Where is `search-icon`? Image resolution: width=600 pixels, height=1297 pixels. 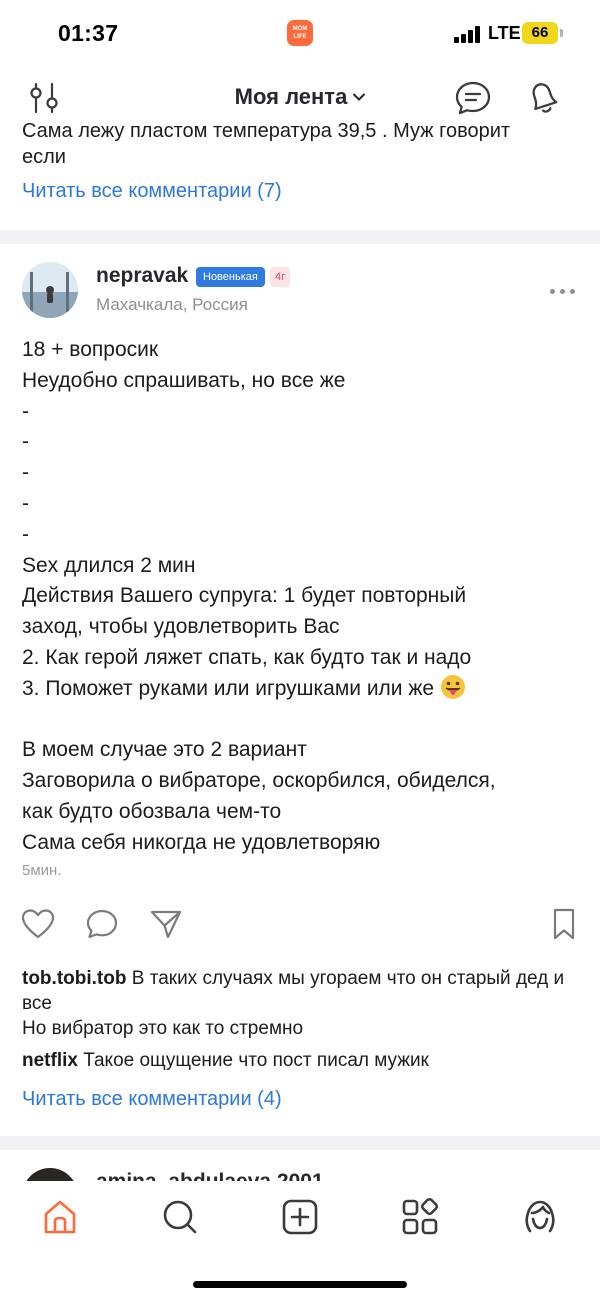
search-icon is located at coordinates (180, 1217).